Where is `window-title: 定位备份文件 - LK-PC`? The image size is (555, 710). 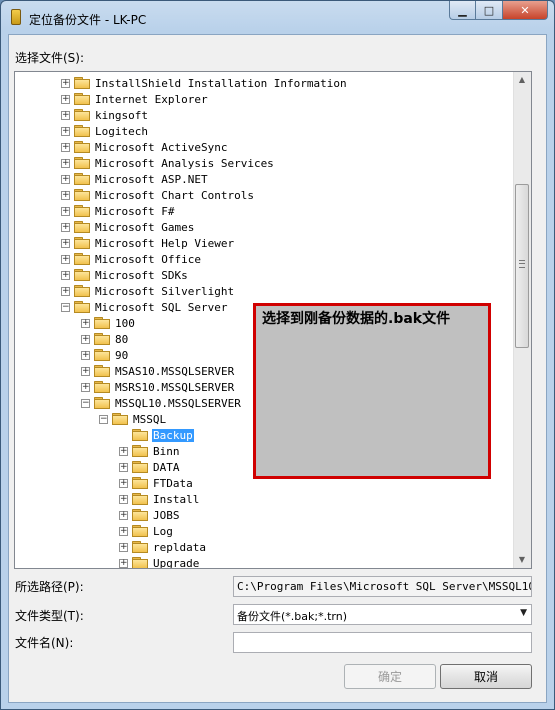
window-title: 定位备份文件 - LK-PC is located at coordinates (88, 20).